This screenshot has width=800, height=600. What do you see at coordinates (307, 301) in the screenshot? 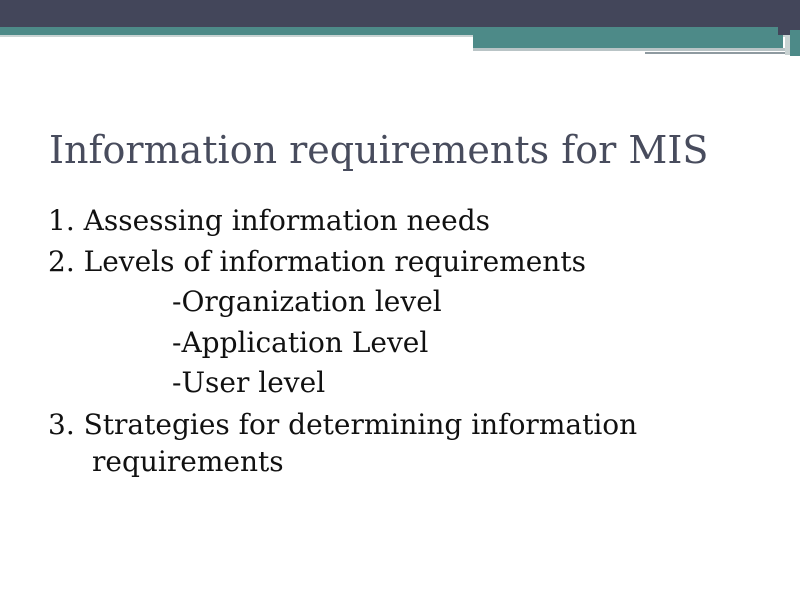
I see `sub-list-item: -Organization level` at bounding box center [307, 301].